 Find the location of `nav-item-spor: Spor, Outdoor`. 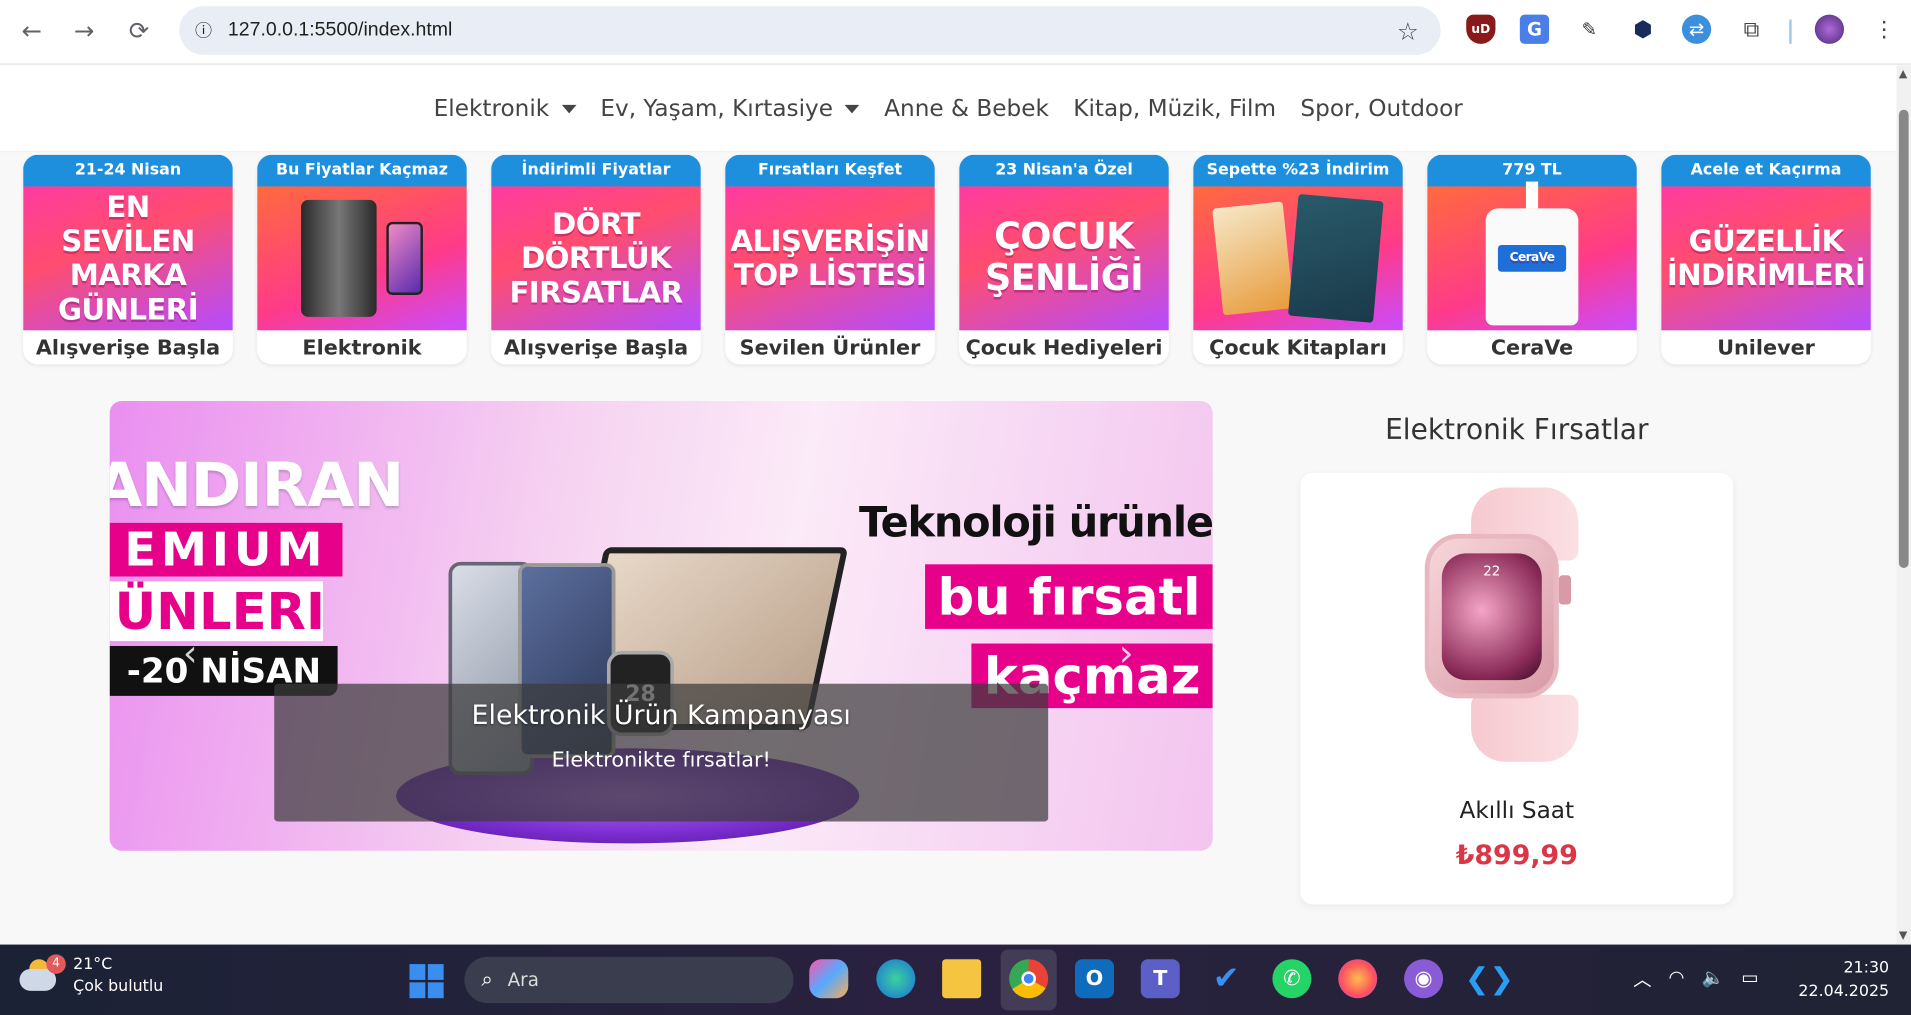

nav-item-spor: Spor, Outdoor is located at coordinates (1381, 108).